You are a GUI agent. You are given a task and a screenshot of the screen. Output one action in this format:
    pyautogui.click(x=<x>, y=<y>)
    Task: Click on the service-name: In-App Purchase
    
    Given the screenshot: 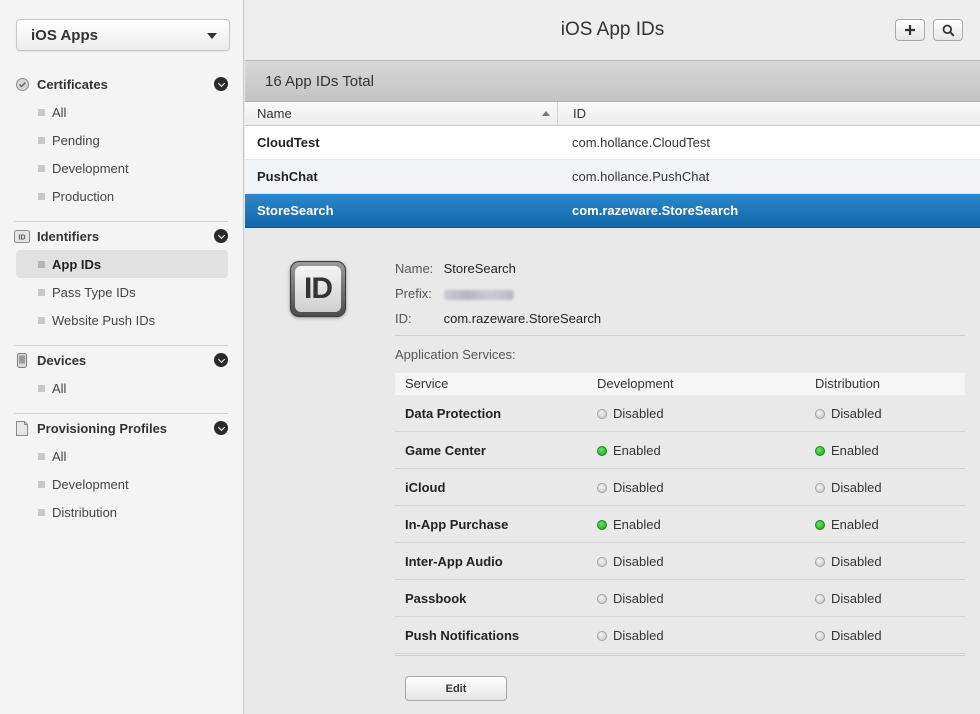 What is the action you would take?
    pyautogui.click(x=456, y=524)
    